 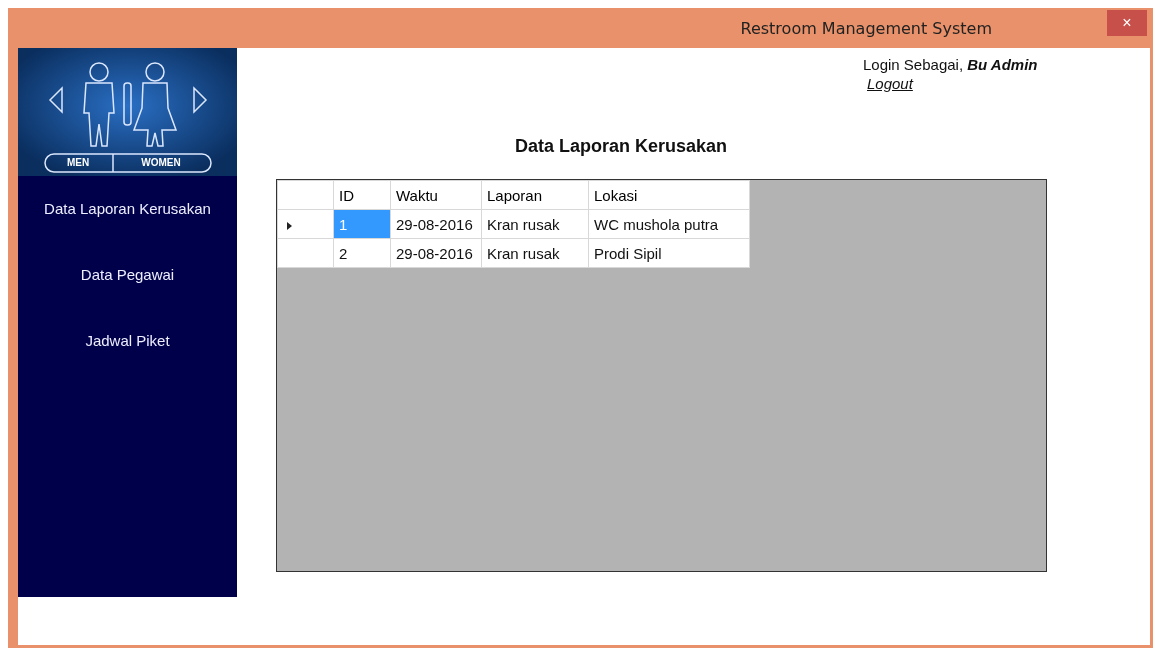 What do you see at coordinates (362, 195) in the screenshot?
I see `column-header: ID` at bounding box center [362, 195].